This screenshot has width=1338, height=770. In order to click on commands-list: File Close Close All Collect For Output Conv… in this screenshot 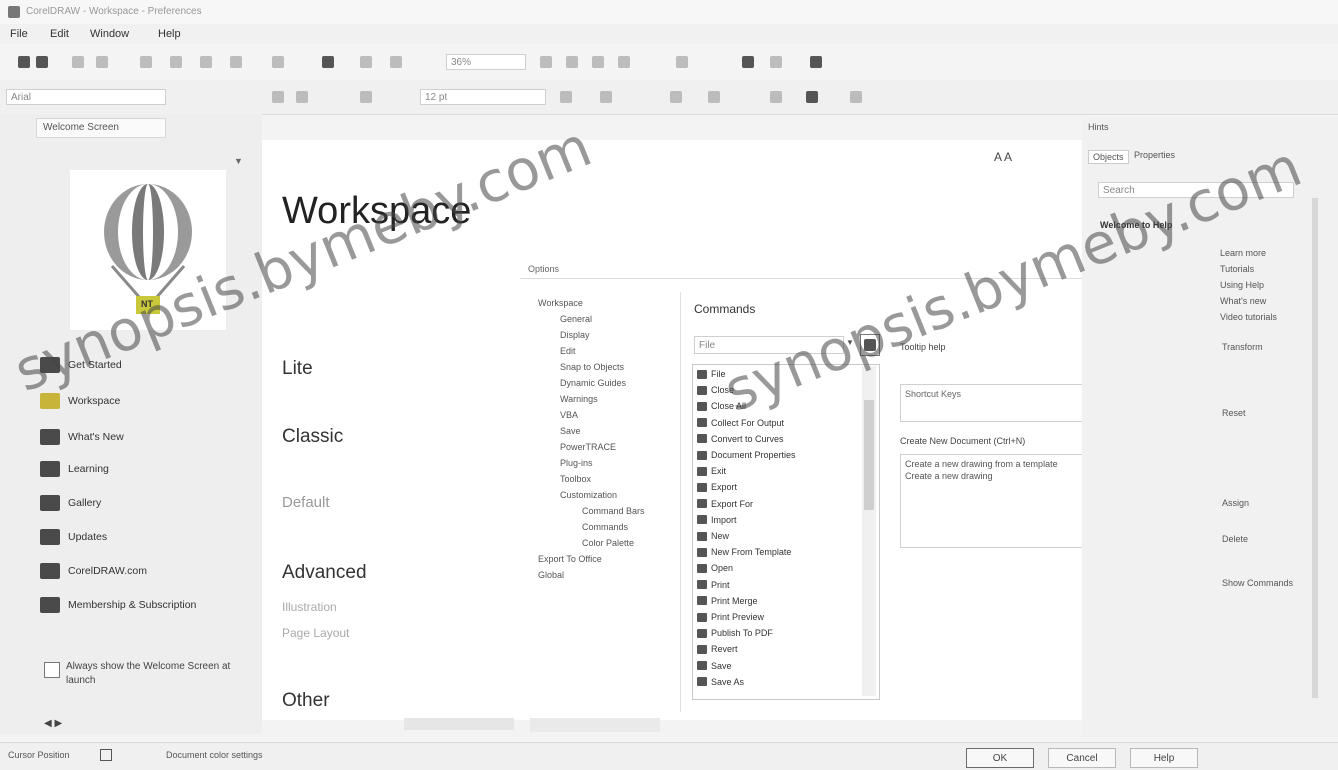, I will do `click(786, 532)`.